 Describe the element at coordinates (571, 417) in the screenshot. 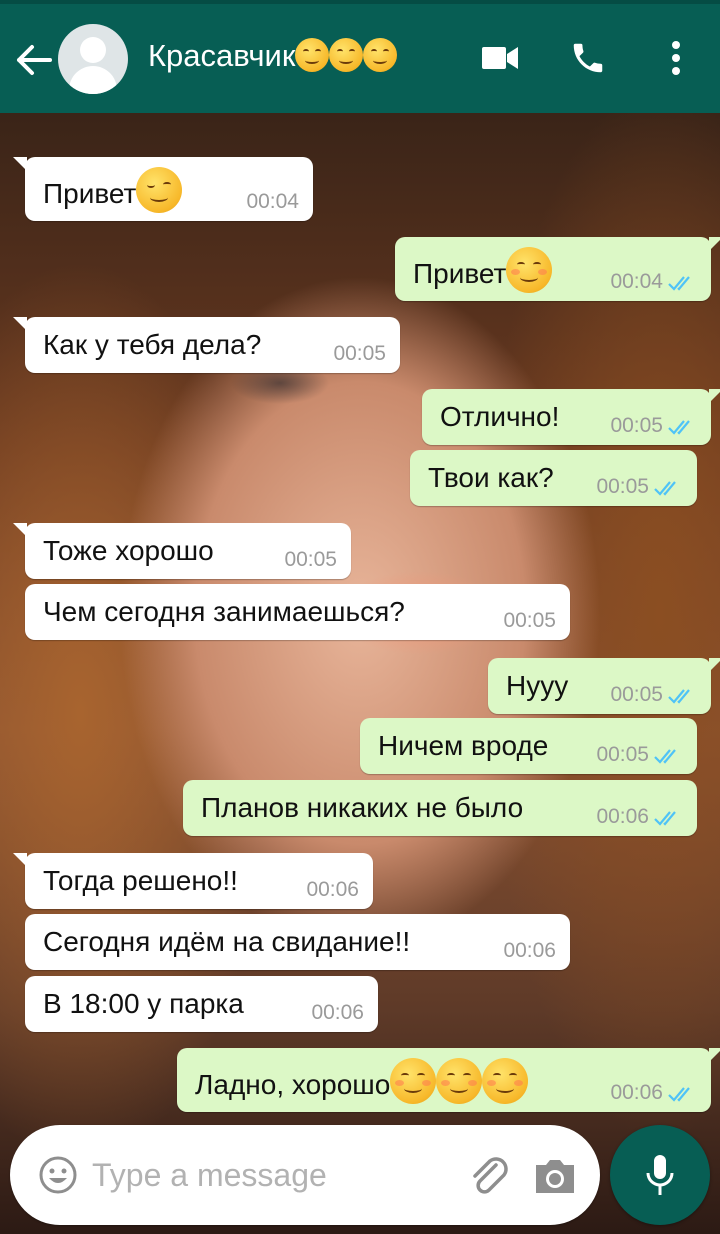

I see `outgoing-message: Отлично! 00:05` at that location.